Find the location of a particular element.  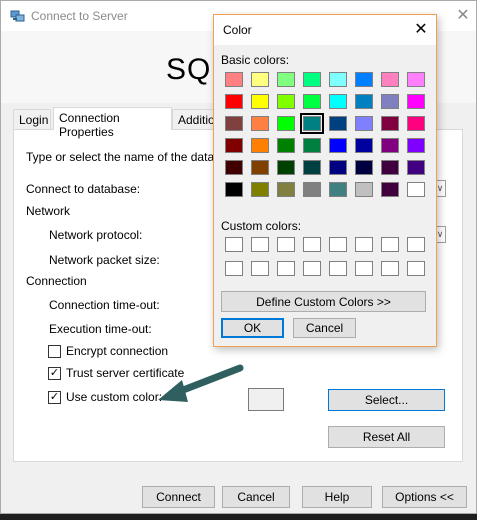

tab-login-label: Login is located at coordinates (34, 120).